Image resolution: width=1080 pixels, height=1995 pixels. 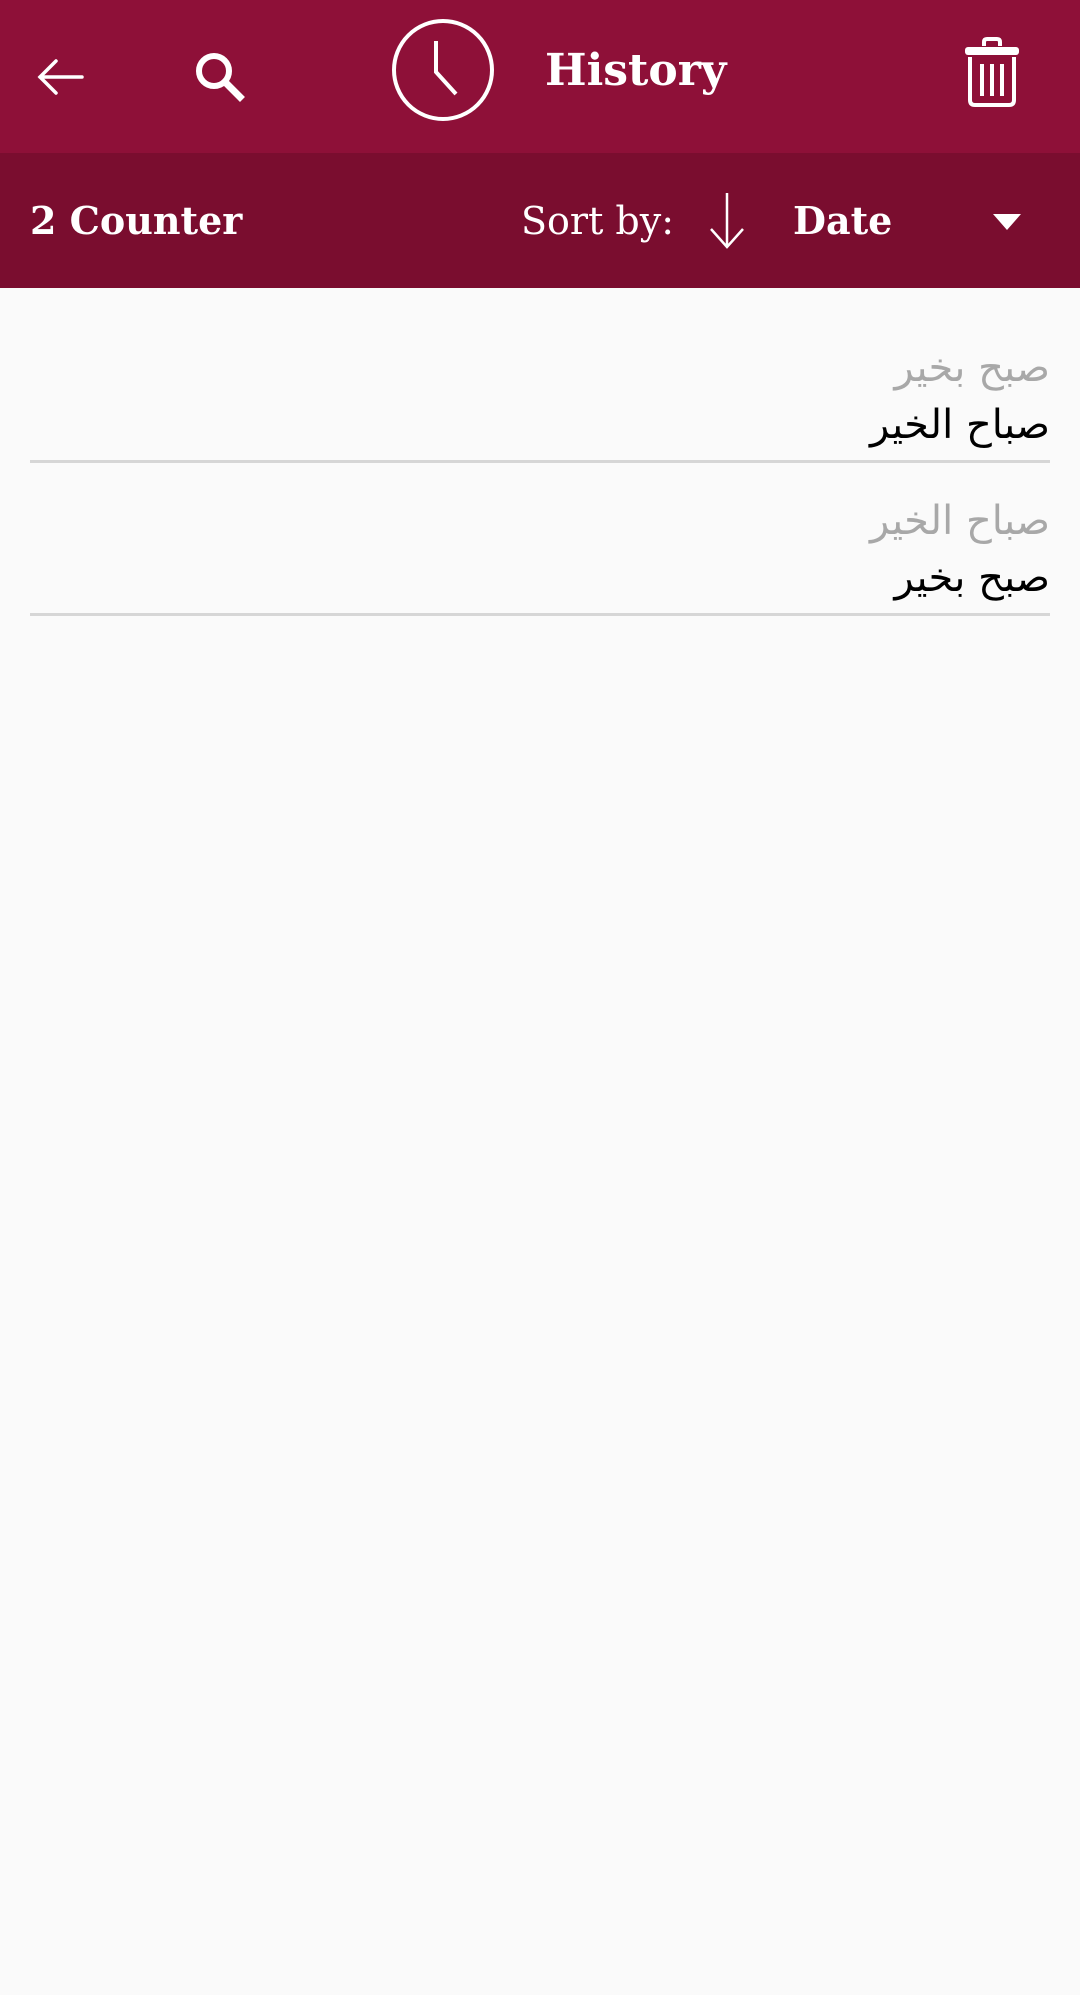 I want to click on back-button, so click(x=60, y=77).